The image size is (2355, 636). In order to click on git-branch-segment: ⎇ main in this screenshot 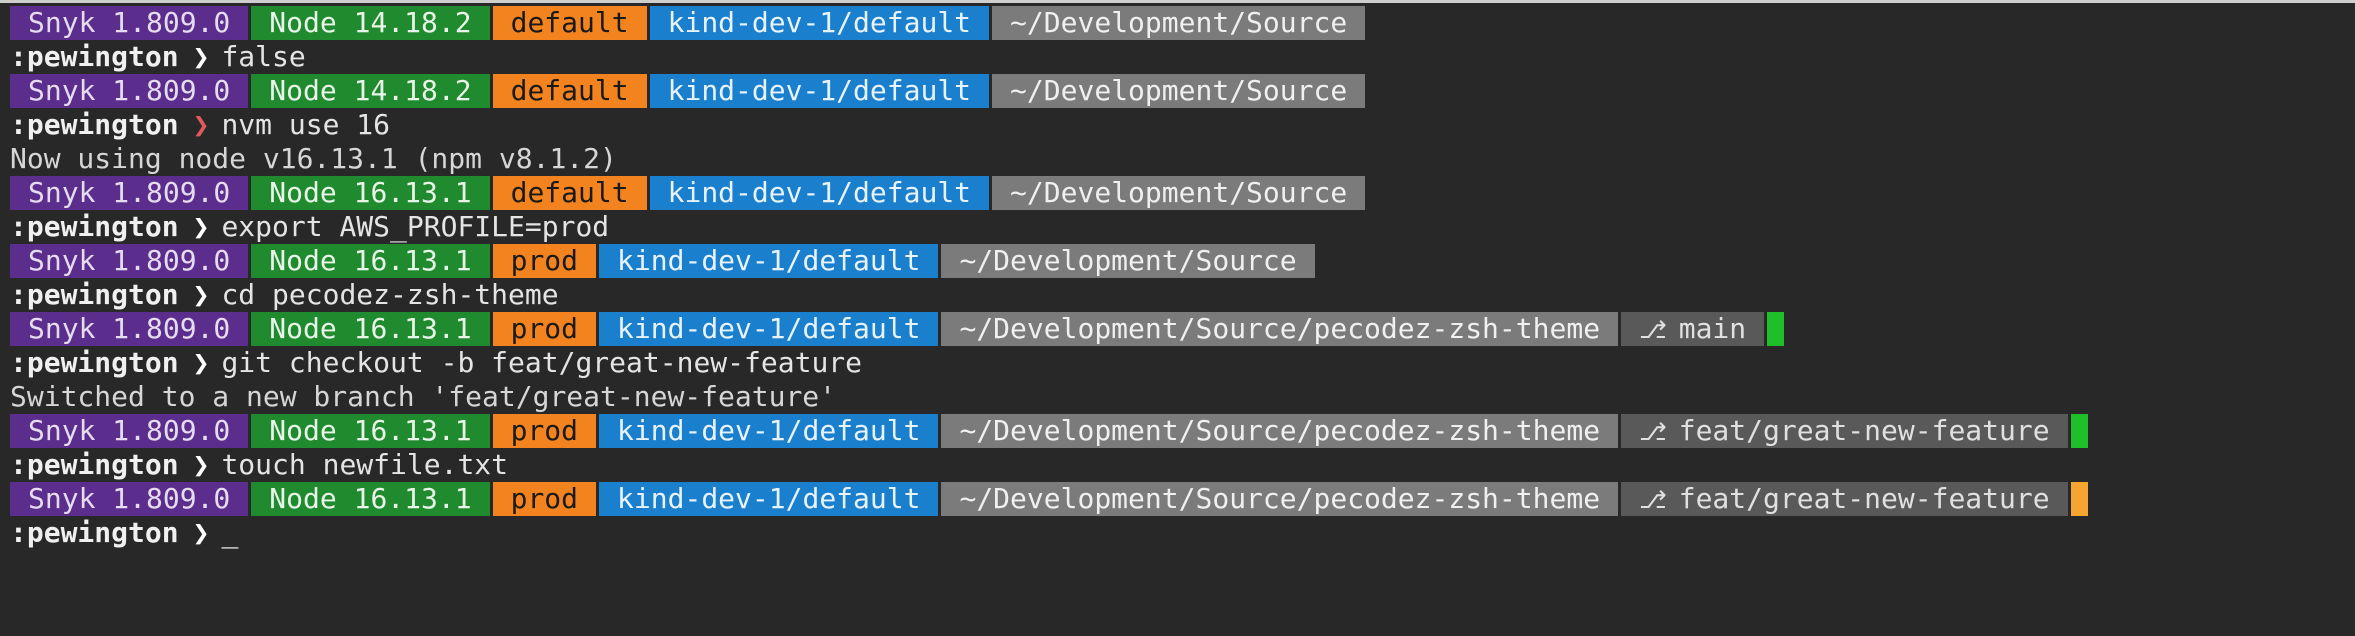, I will do `click(1693, 329)`.